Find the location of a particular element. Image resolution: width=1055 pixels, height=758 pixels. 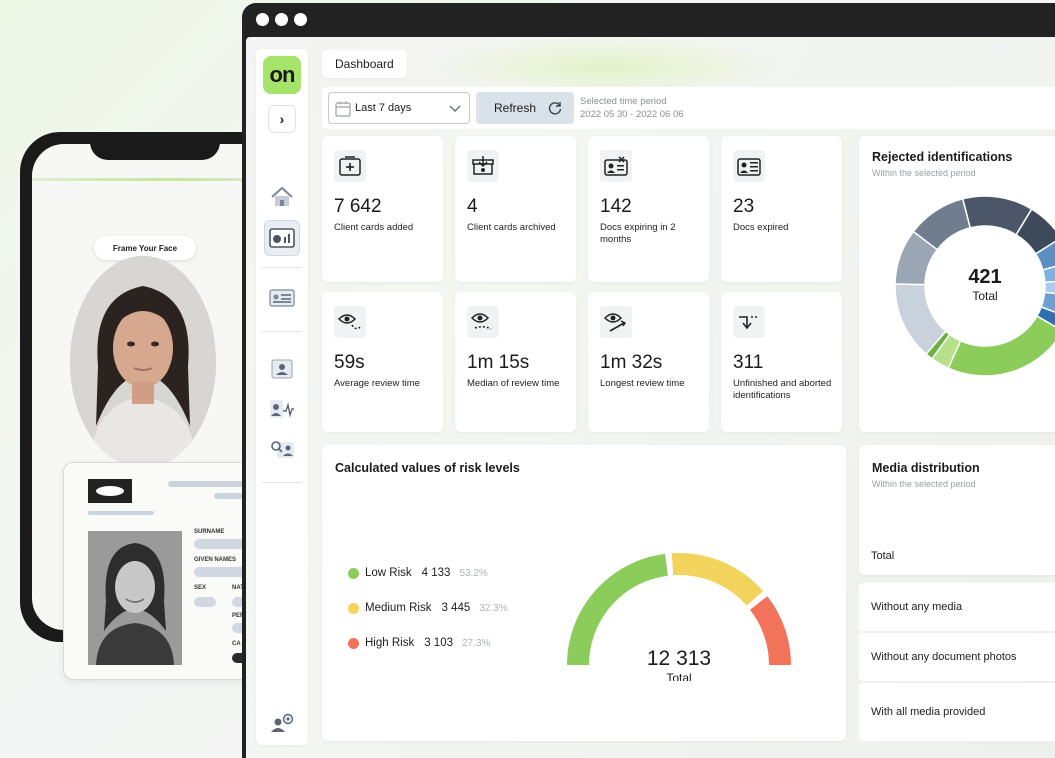

add-card-icon is located at coordinates (350, 166).